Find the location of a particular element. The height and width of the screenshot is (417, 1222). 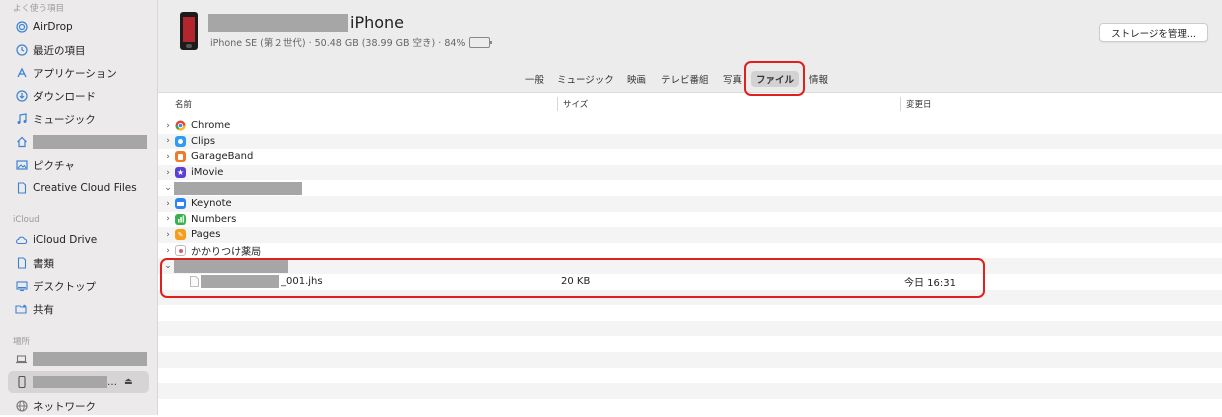

sidebar-item-pictures: ピクチャ is located at coordinates (79, 165).